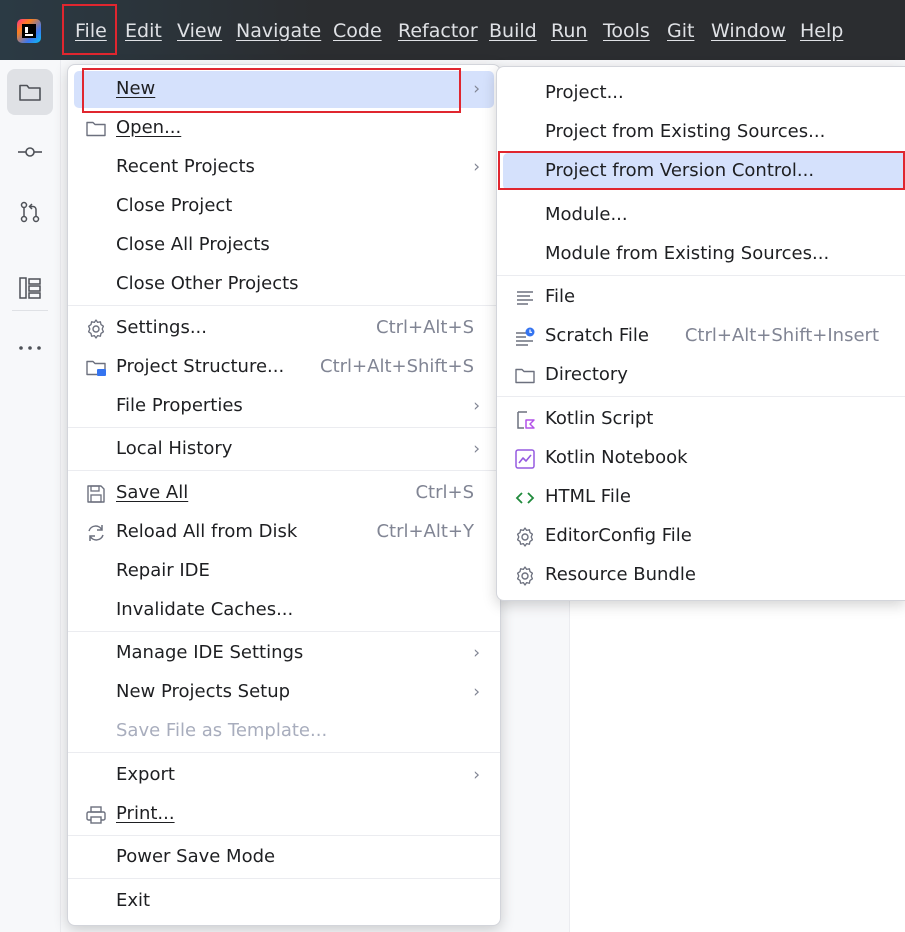 This screenshot has height=932, width=905. Describe the element at coordinates (616, 457) in the screenshot. I see `menu-item-label: Kotlin Notebook` at that location.